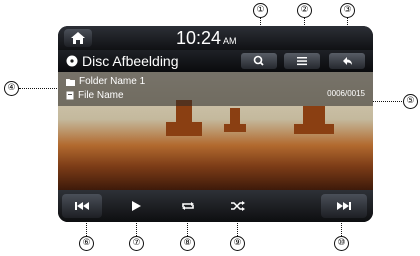  I want to click on callout-10: ⑩, so click(341, 243).